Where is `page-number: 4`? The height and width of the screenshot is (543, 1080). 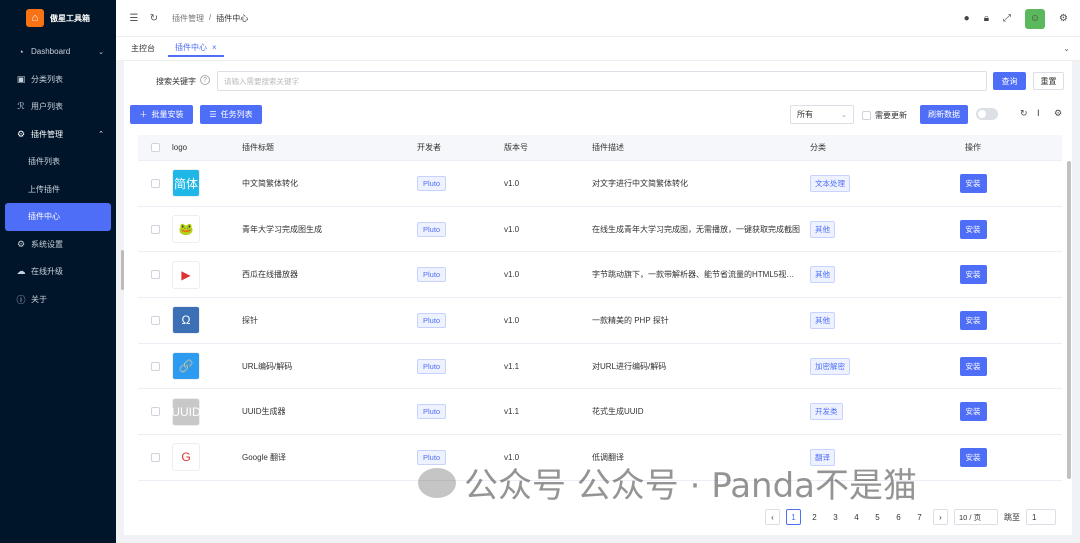 page-number: 4 is located at coordinates (856, 517).